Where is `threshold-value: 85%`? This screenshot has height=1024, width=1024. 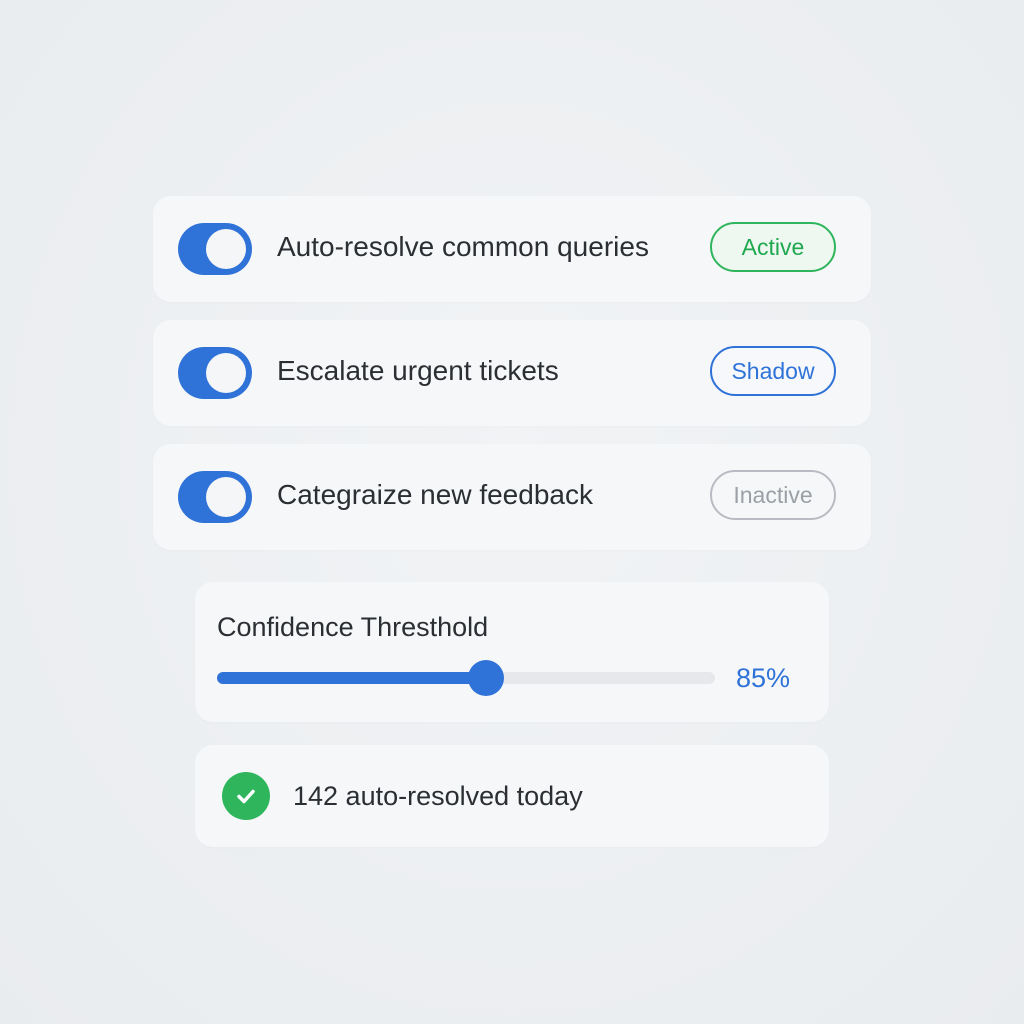
threshold-value: 85% is located at coordinates (763, 678).